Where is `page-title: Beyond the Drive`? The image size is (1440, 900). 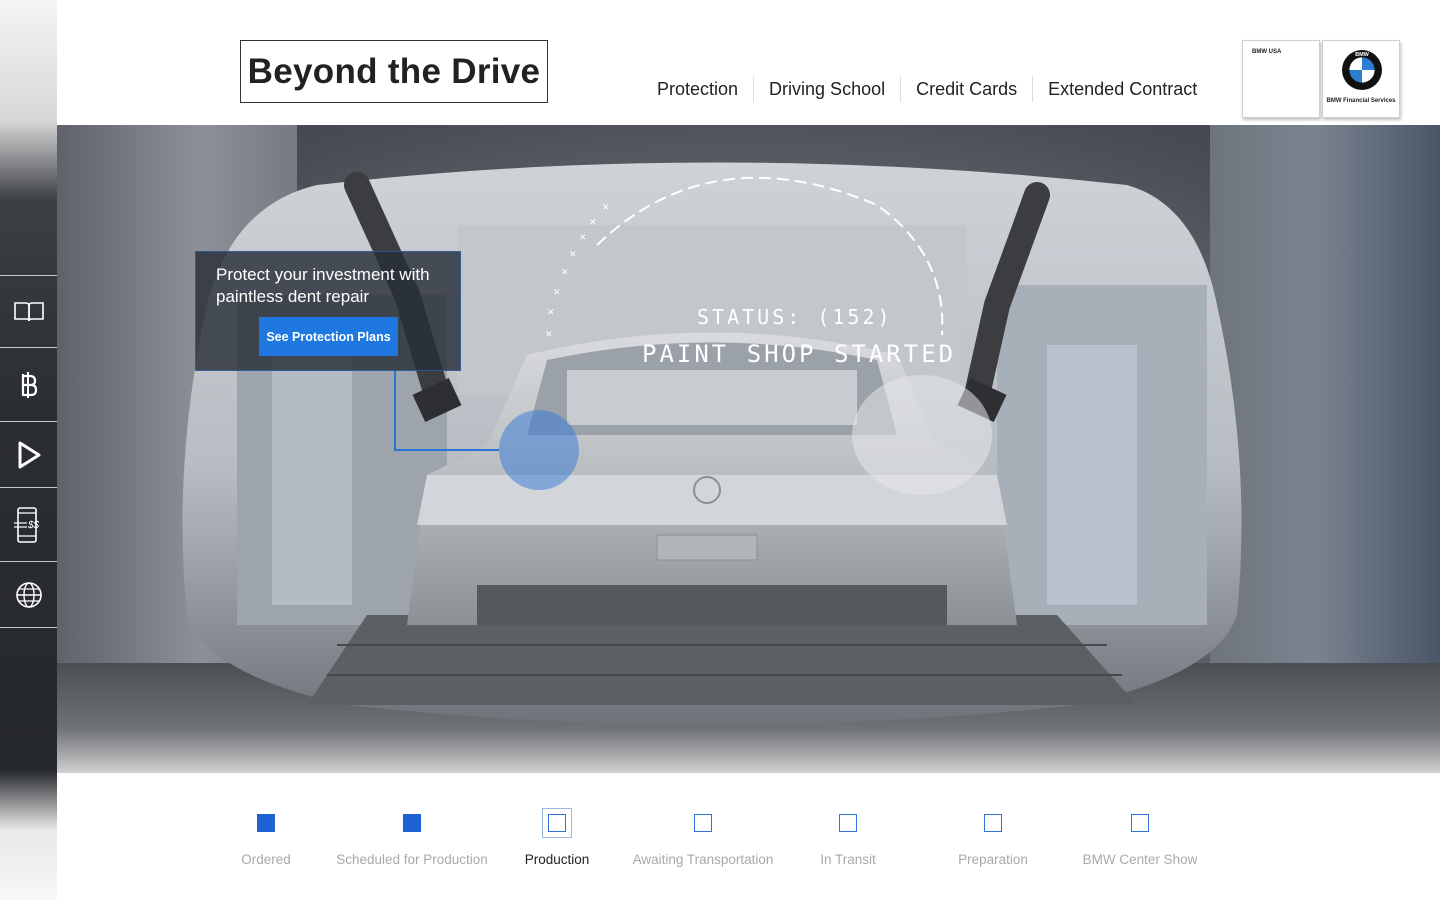 page-title: Beyond the Drive is located at coordinates (394, 71).